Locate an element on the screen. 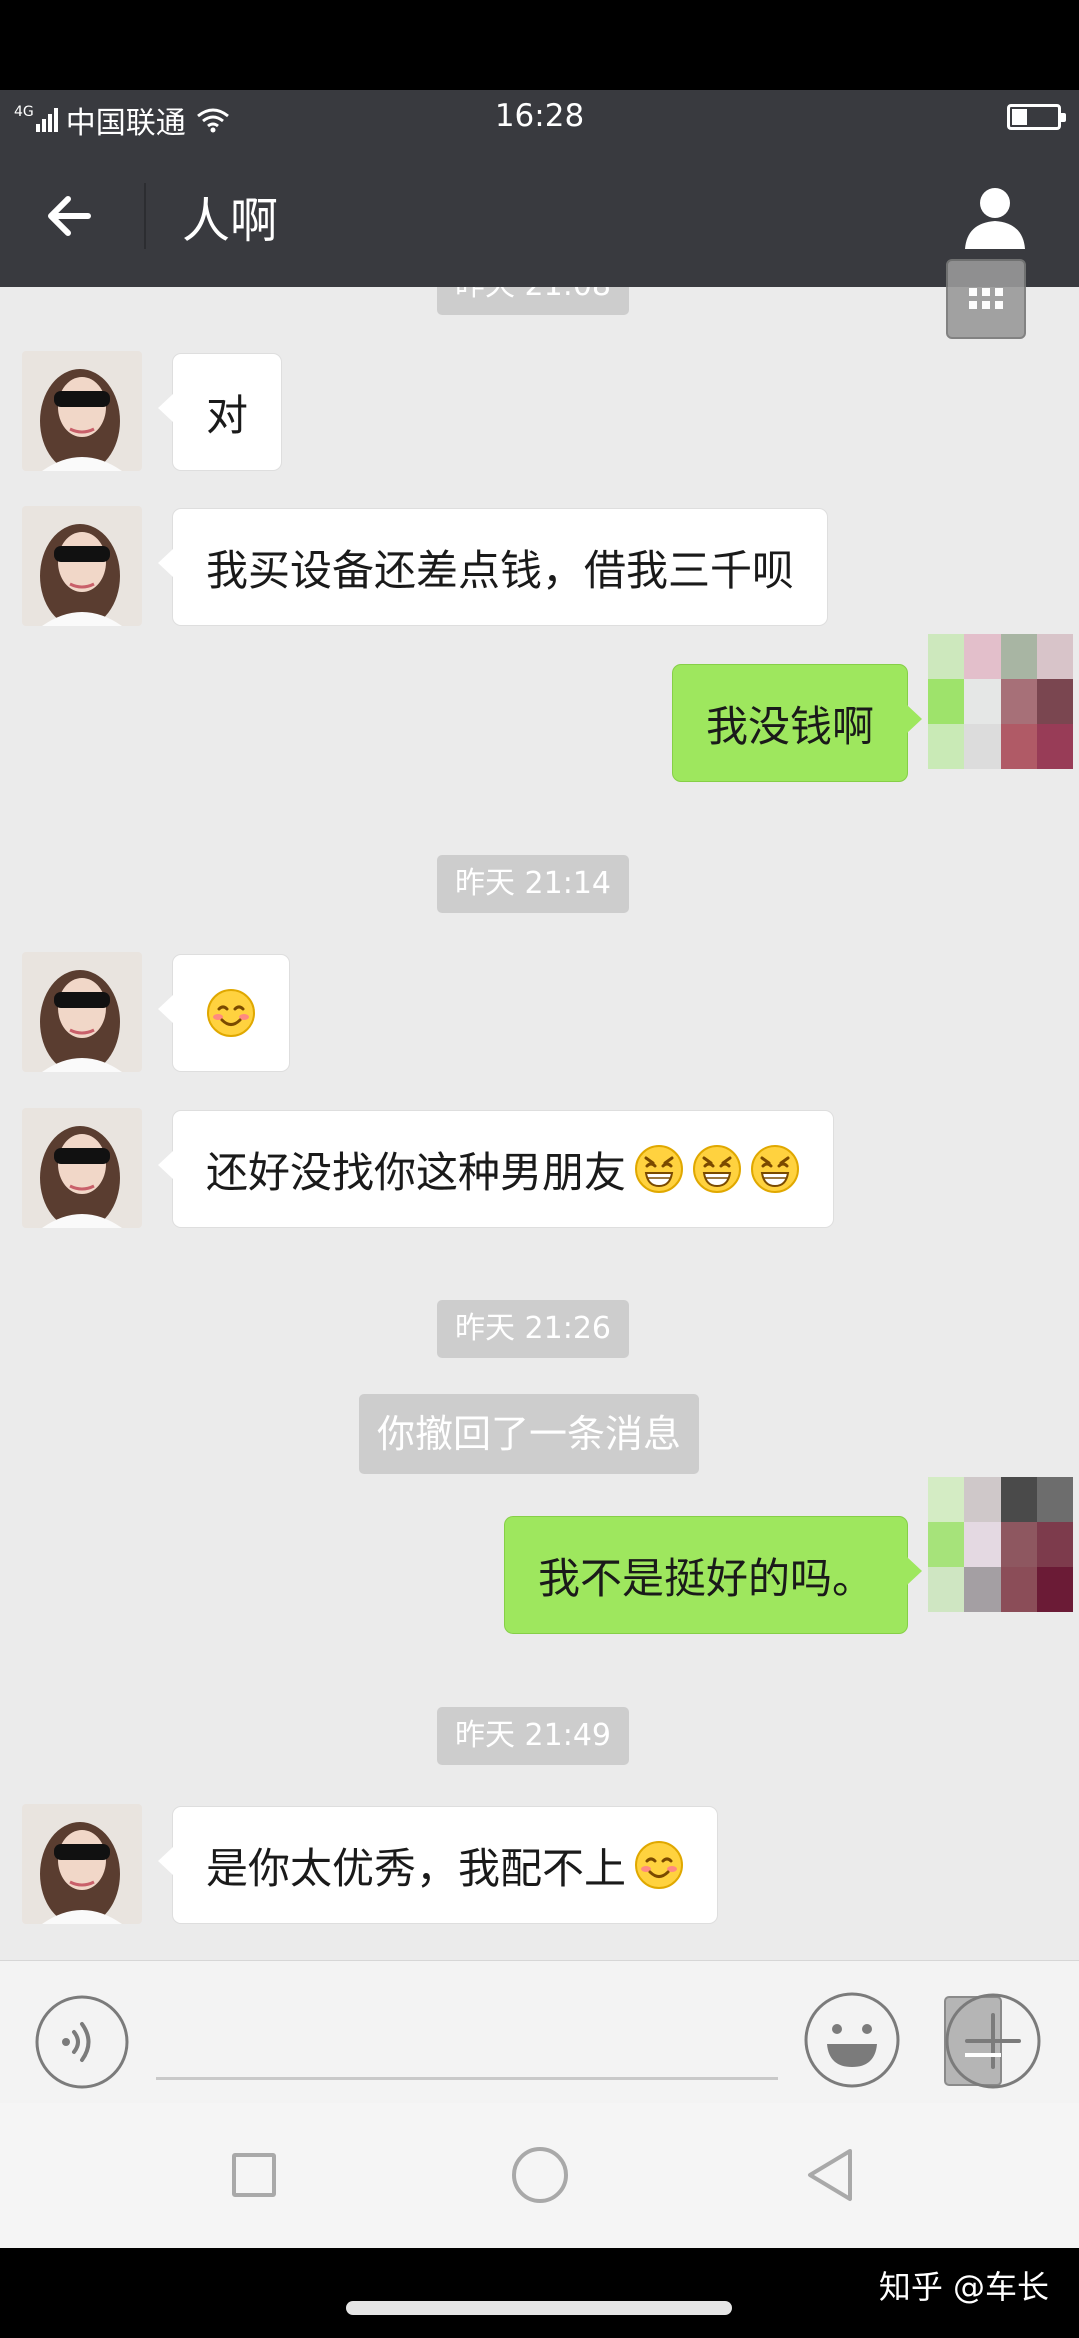 The image size is (1079, 2338). message-text: 我没钱啊 is located at coordinates (789, 726).